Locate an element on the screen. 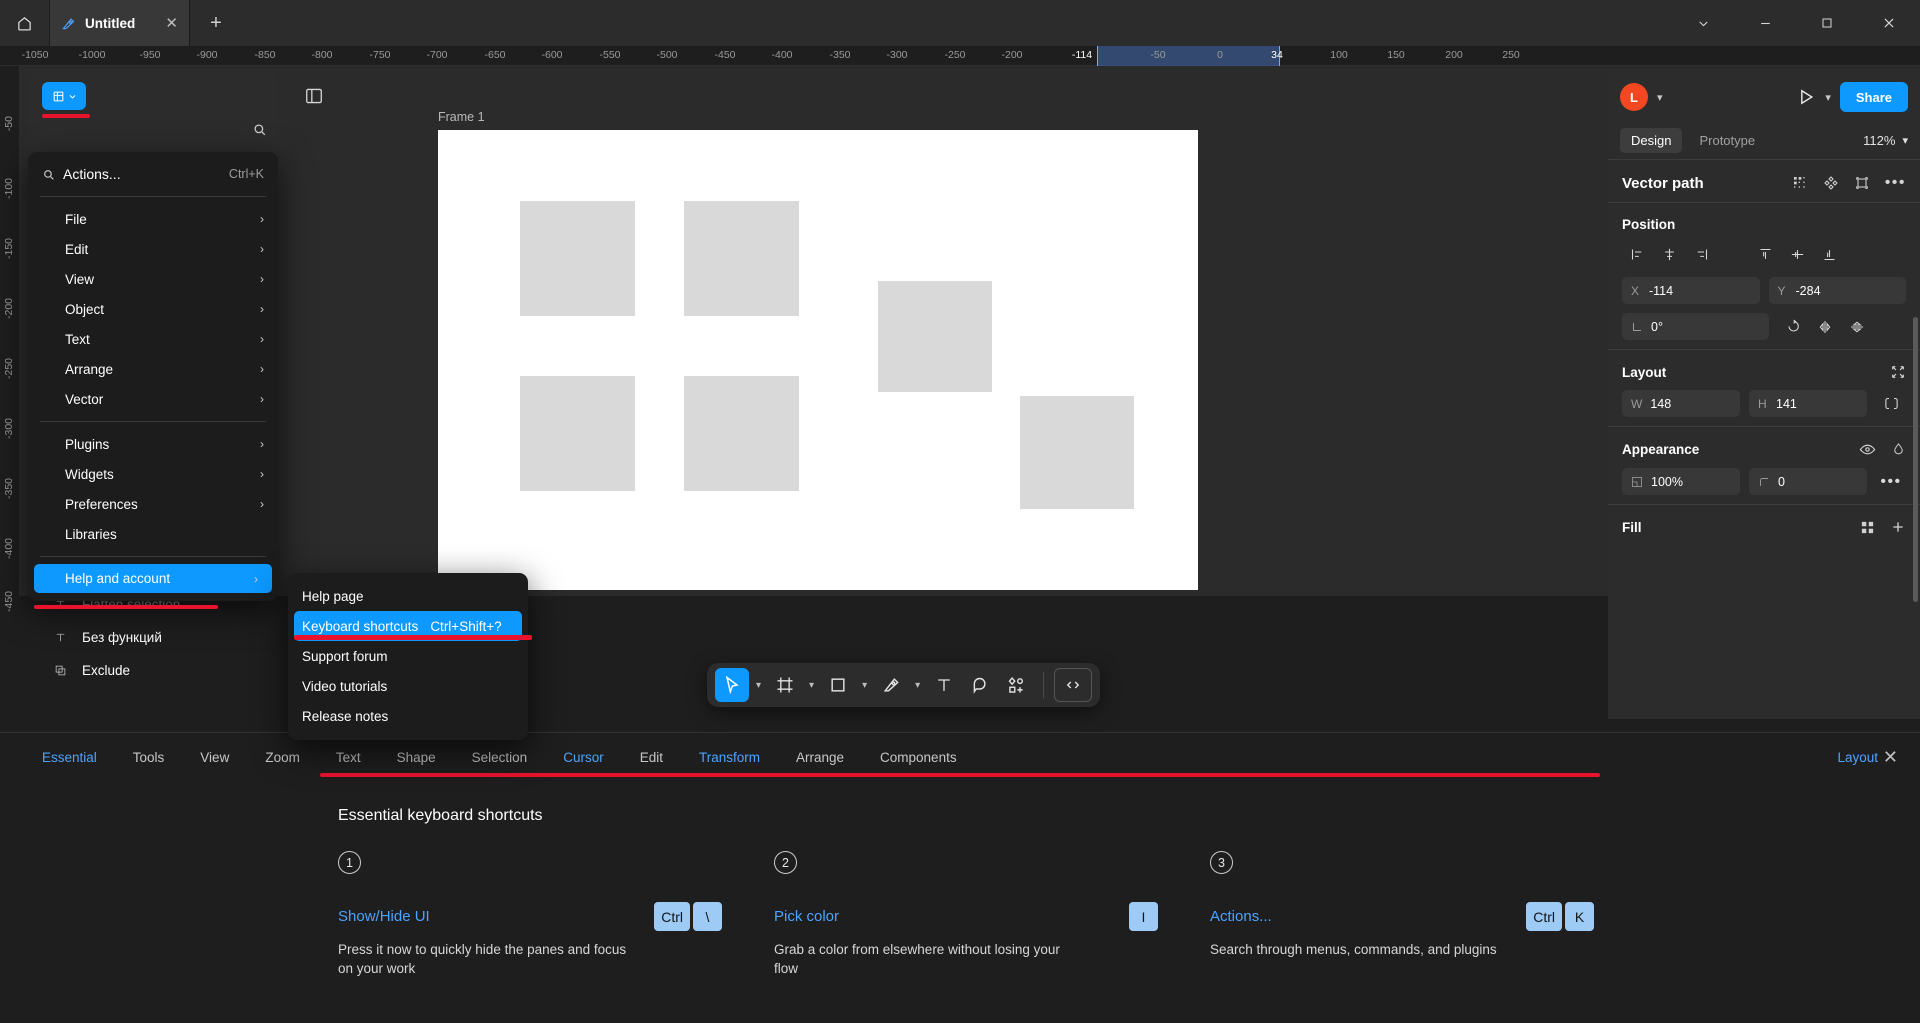  window-menu-button is located at coordinates (1703, 23).